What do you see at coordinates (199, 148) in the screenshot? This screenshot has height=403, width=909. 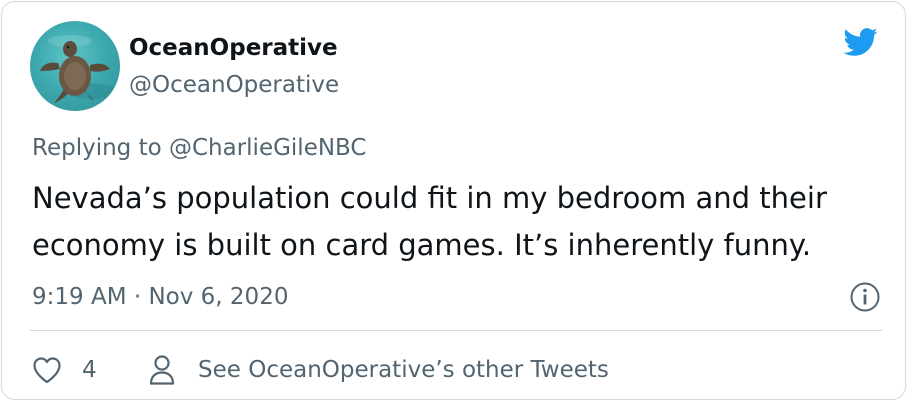 I see `replying-to-text: Replying to @CharlieGileNBC` at bounding box center [199, 148].